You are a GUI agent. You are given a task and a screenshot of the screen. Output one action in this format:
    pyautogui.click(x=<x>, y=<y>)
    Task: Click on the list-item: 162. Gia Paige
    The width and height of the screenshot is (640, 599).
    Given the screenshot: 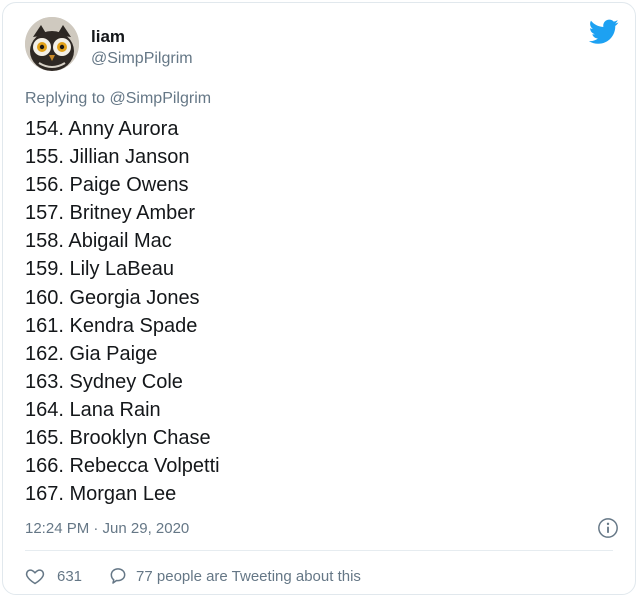 What is the action you would take?
    pyautogui.click(x=91, y=353)
    